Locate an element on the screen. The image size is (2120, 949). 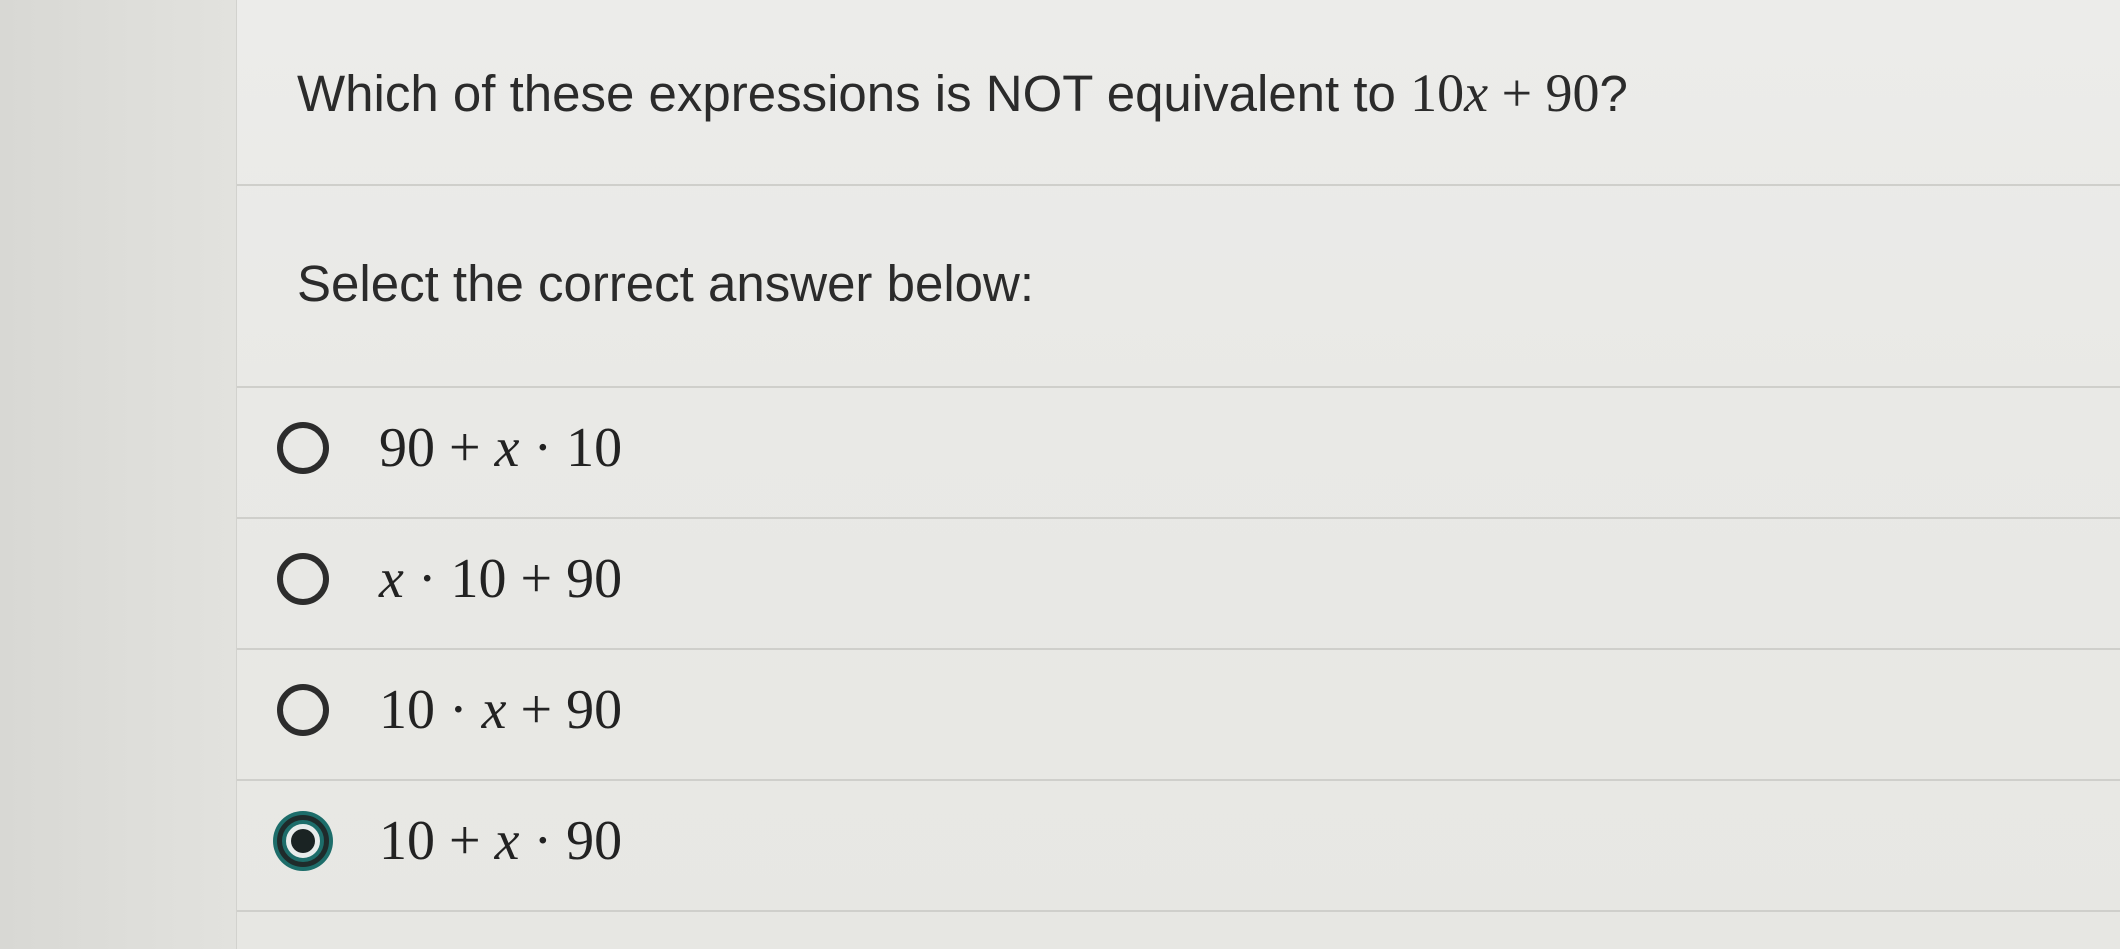
answer-option-label: 10 + x · 90 is located at coordinates (501, 841).